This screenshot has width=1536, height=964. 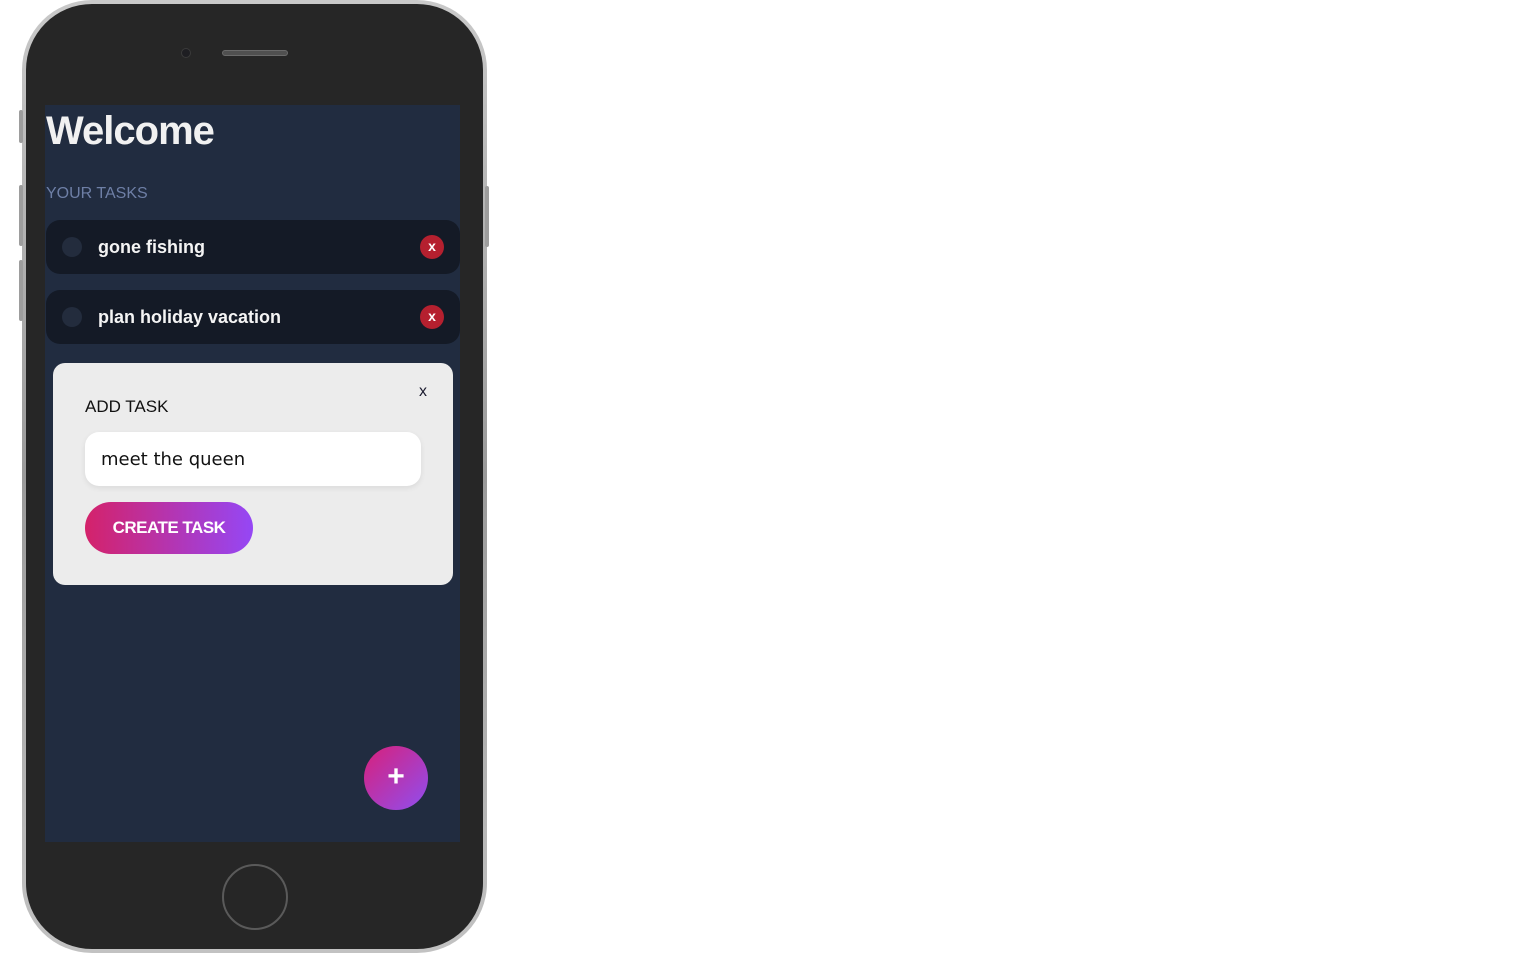 I want to click on volume-down-button, so click(x=21, y=290).